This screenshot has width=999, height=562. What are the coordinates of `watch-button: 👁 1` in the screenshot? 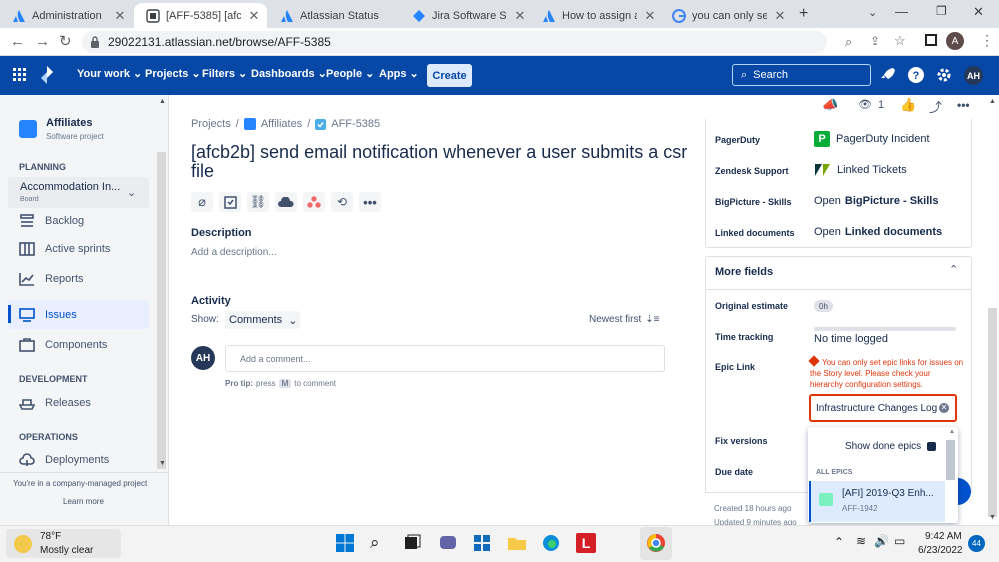 It's located at (871, 105).